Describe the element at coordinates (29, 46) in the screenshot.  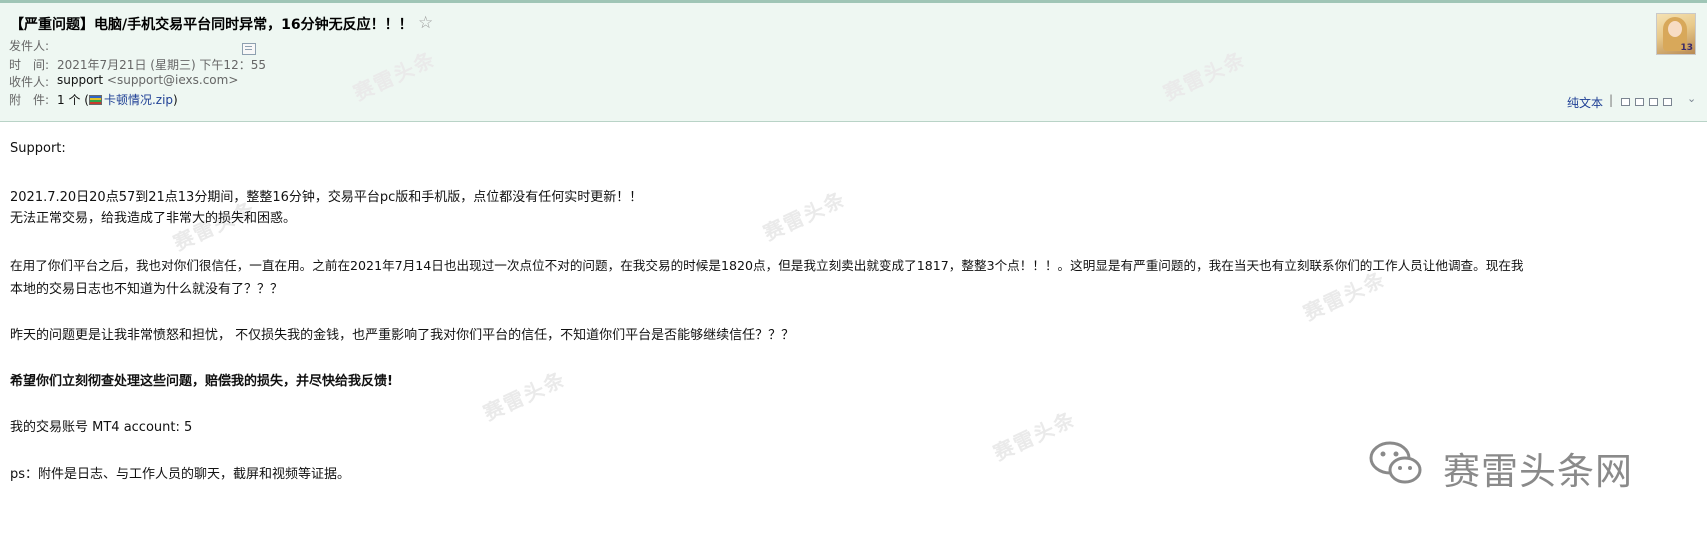
I see `sender-label: 发件人:` at that location.